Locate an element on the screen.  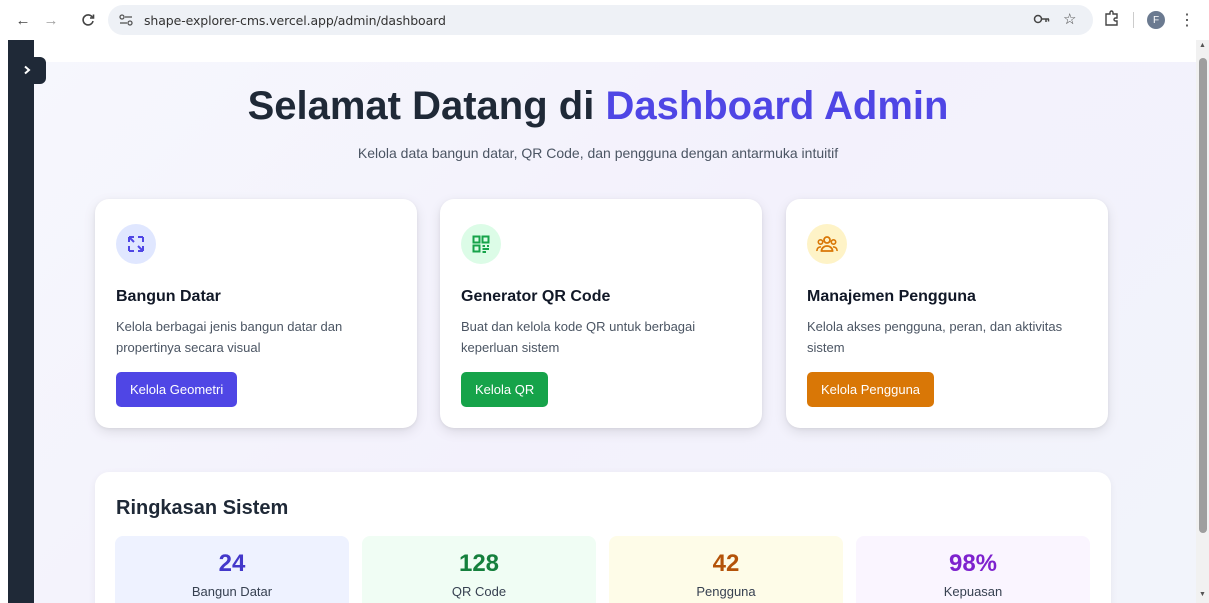
kelola-pengguna-button: Kelola Pengguna is located at coordinates (871, 389).